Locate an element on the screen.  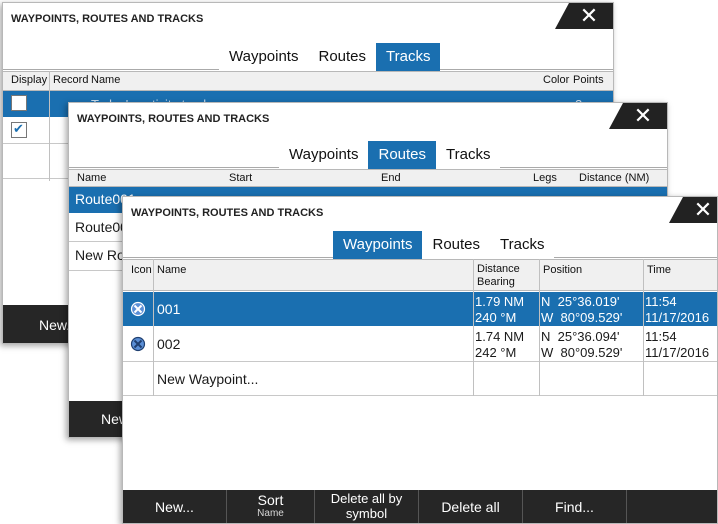
waypoint-name: 001 is located at coordinates (169, 309).